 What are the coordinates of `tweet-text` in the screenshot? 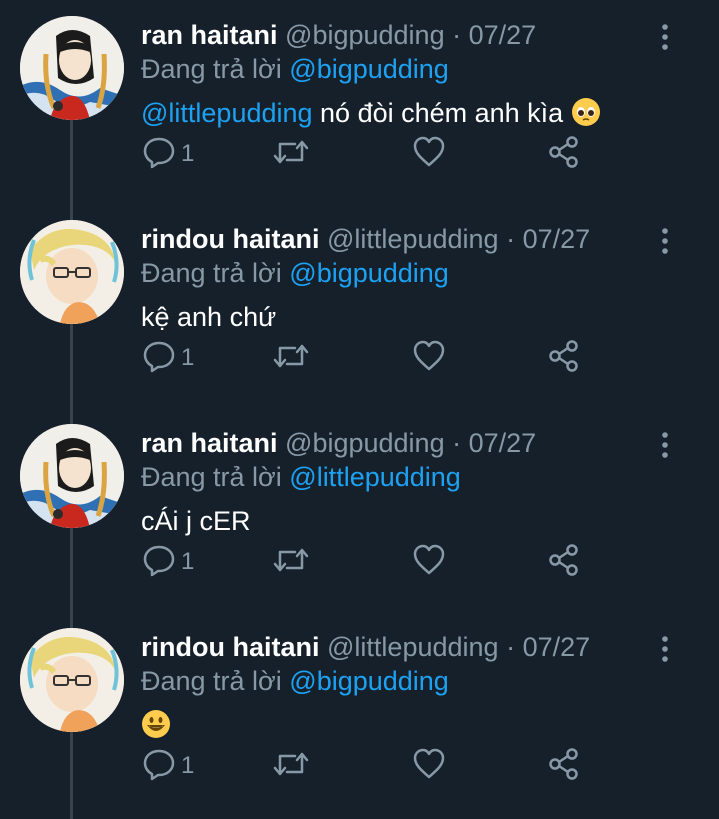 It's located at (156, 725).